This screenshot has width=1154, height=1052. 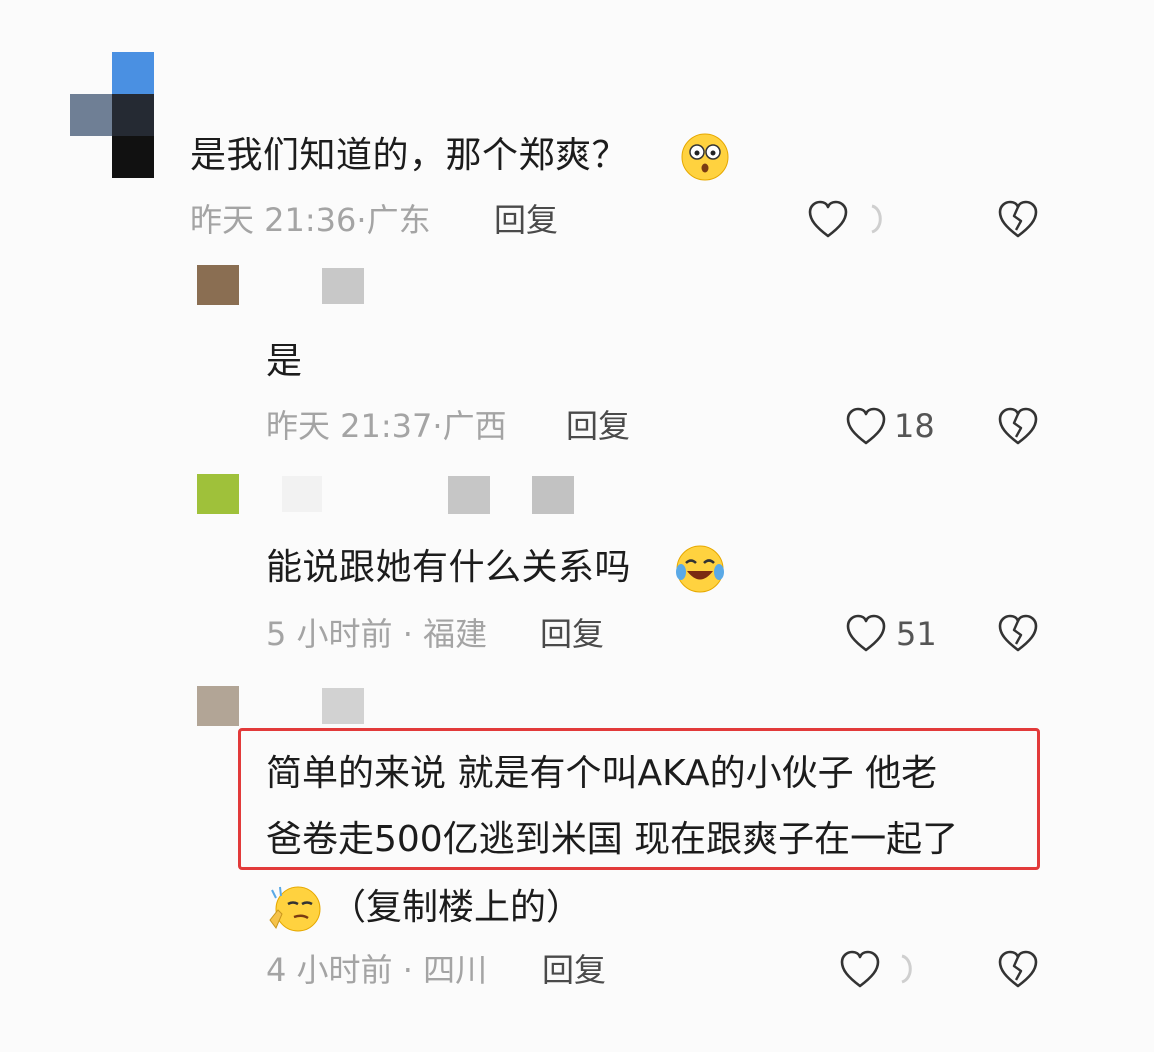 I want to click on timestamp: 5 小时前, so click(x=329, y=634).